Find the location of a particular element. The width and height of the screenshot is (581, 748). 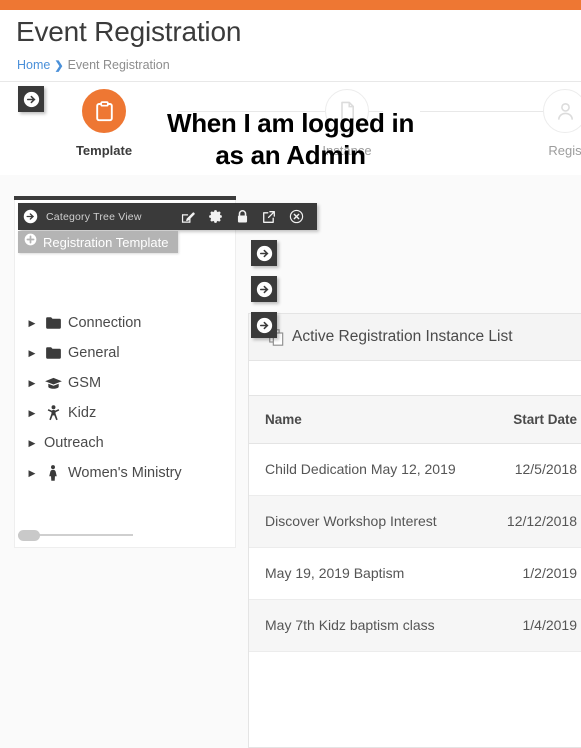

stepper-step-registration: Regis is located at coordinates (535, 123).